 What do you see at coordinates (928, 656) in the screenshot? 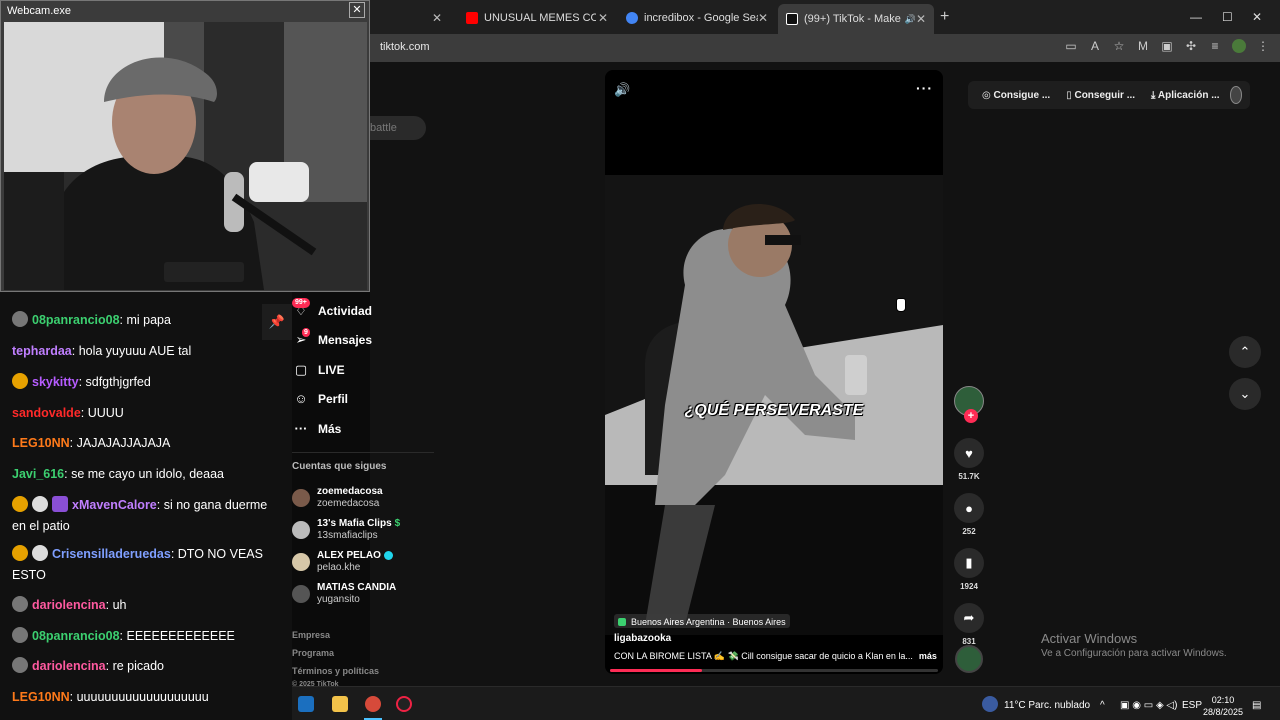
I see `more-link: más` at bounding box center [928, 656].